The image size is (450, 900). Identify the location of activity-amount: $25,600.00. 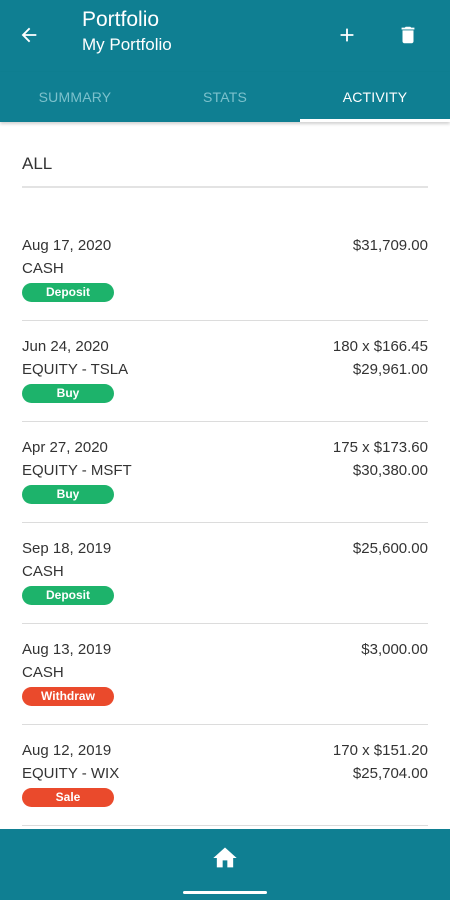
(390, 548).